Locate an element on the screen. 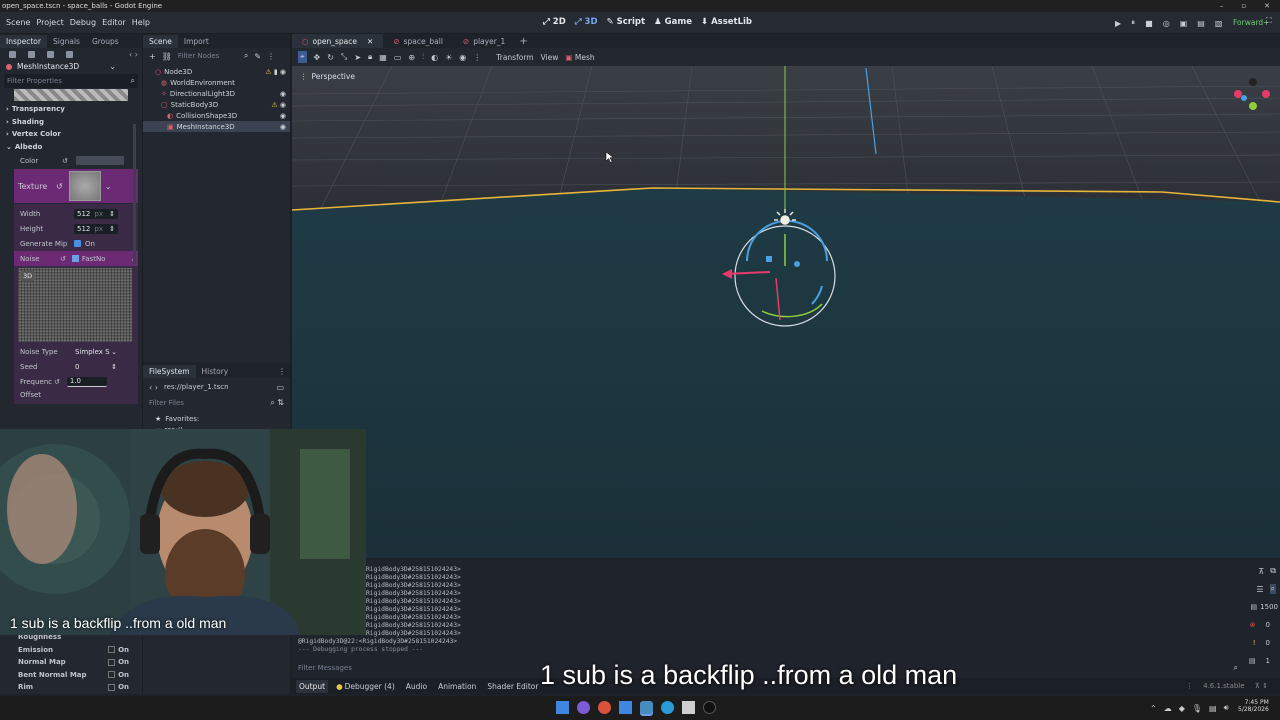 Image resolution: width=1280 pixels, height=720 pixels. tab-history: History is located at coordinates (215, 371).